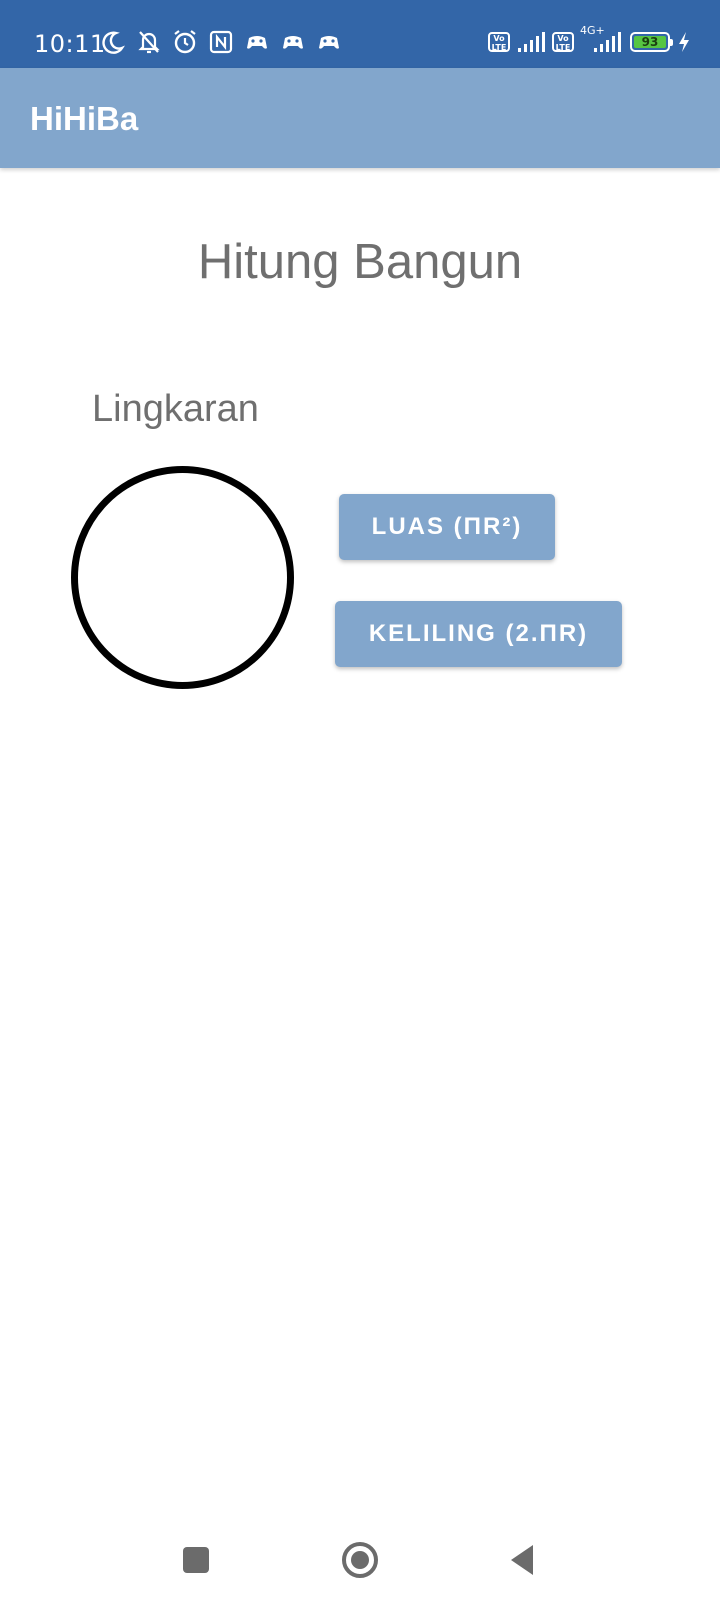 The width and height of the screenshot is (720, 1600). I want to click on circle-home-icon, so click(360, 1560).